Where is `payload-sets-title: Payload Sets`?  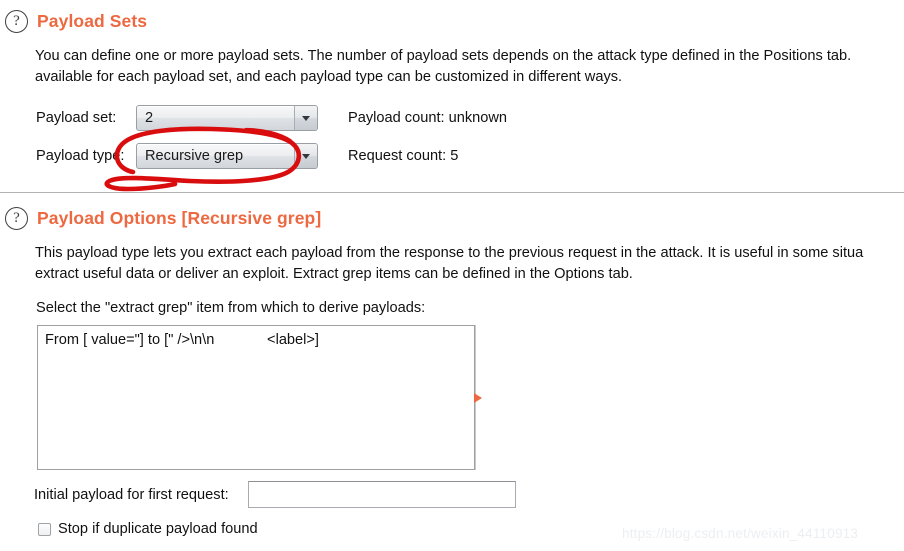
payload-sets-title: Payload Sets is located at coordinates (92, 21).